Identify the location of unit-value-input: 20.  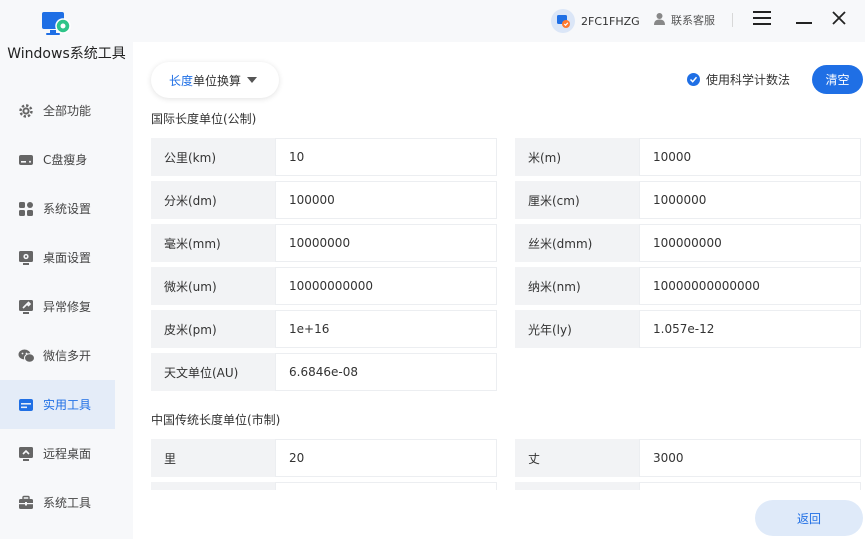
(386, 458).